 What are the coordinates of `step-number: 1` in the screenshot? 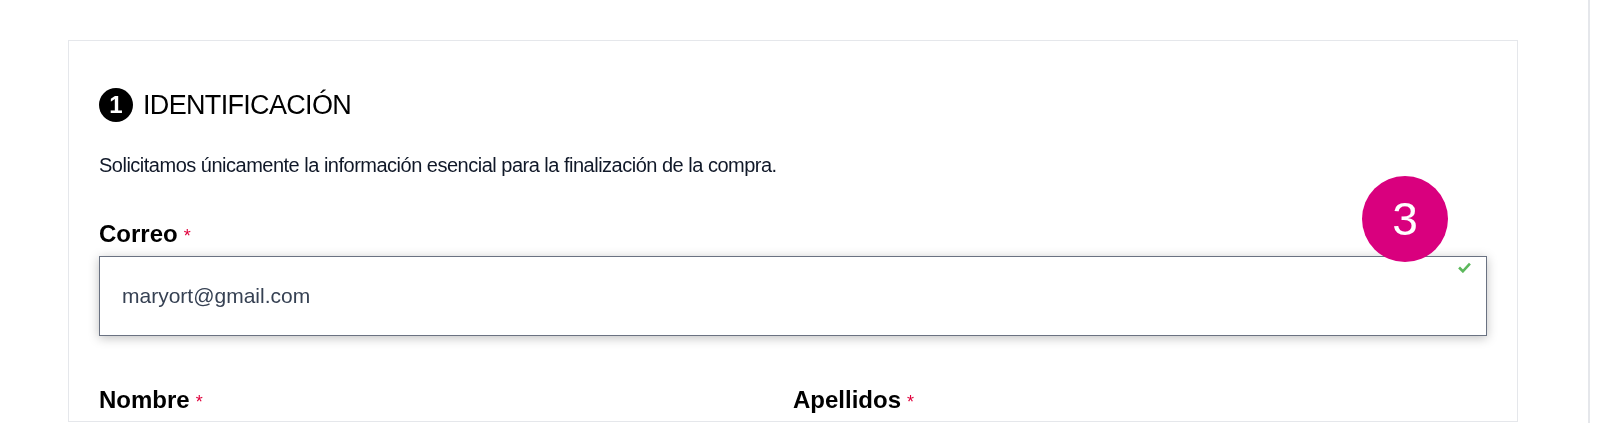 It's located at (116, 105).